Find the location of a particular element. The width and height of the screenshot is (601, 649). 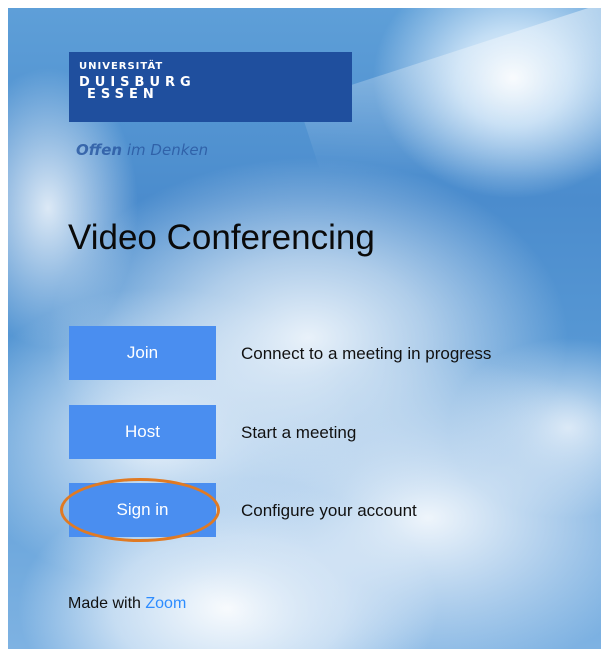

university-logo: UNIVERSITÄT DUISBURG ESSEN is located at coordinates (210, 87).